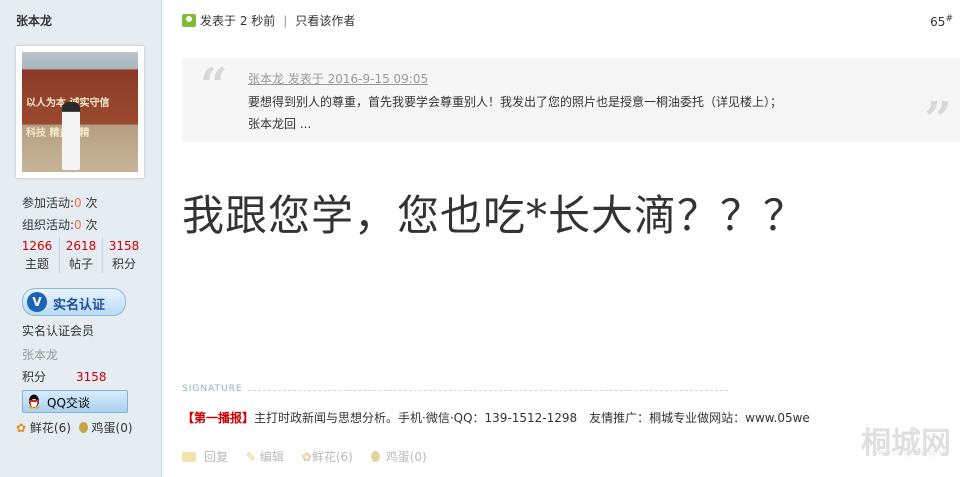 This screenshot has height=477, width=977. Describe the element at coordinates (189, 20) in the screenshot. I see `online-status-icon` at that location.